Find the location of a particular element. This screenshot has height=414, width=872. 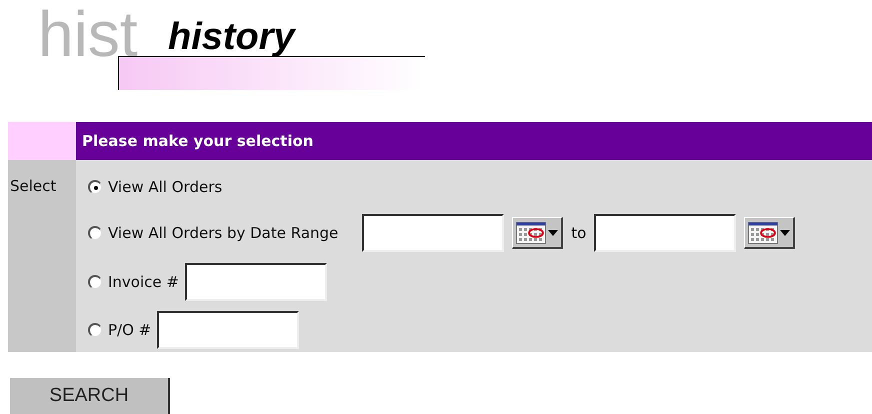

panel-heading: Please make your selection is located at coordinates (474, 141).